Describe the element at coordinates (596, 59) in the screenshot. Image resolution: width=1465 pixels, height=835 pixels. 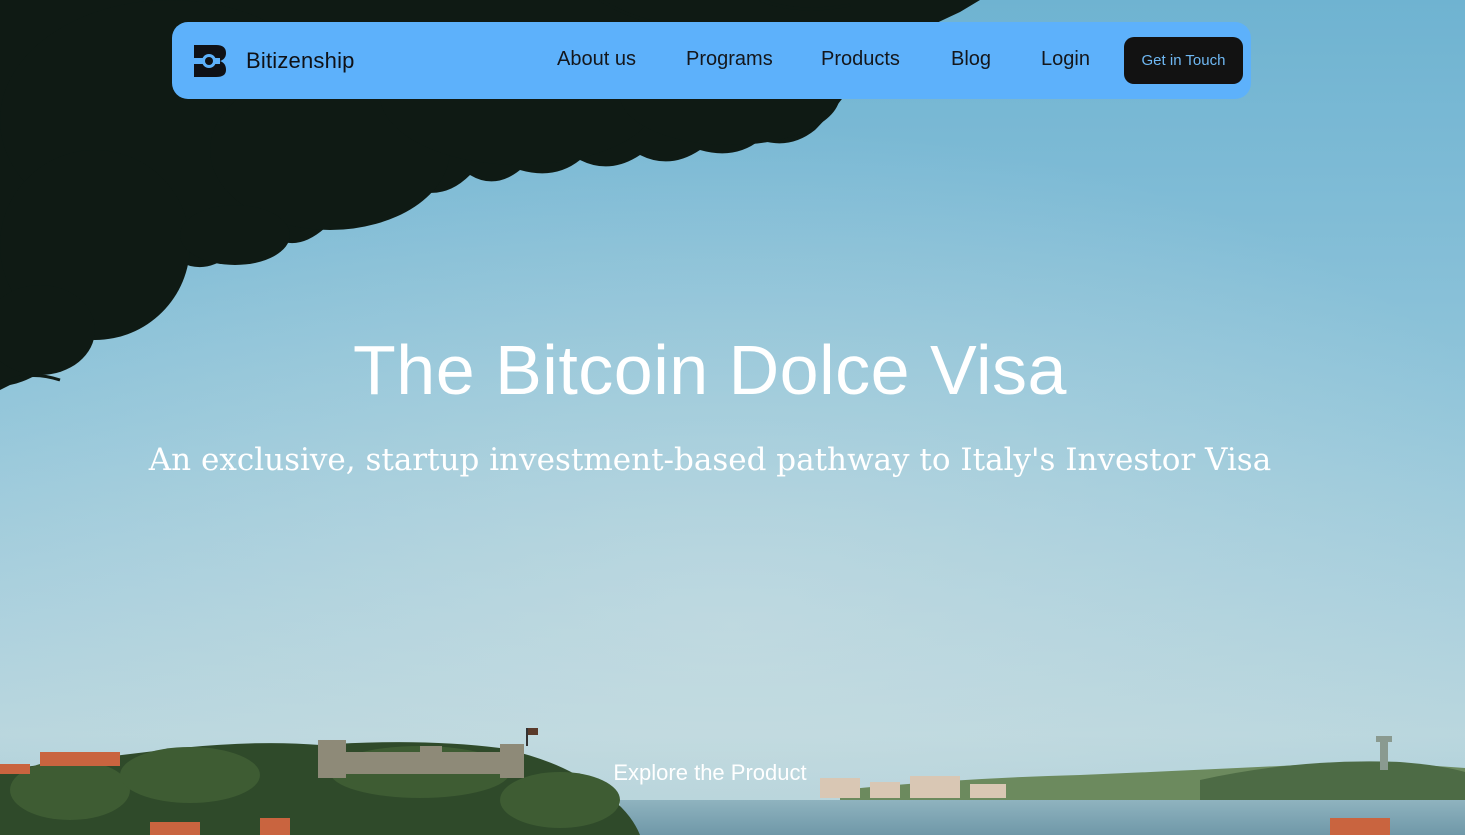
I see `nav-link-about-us: About us` at that location.